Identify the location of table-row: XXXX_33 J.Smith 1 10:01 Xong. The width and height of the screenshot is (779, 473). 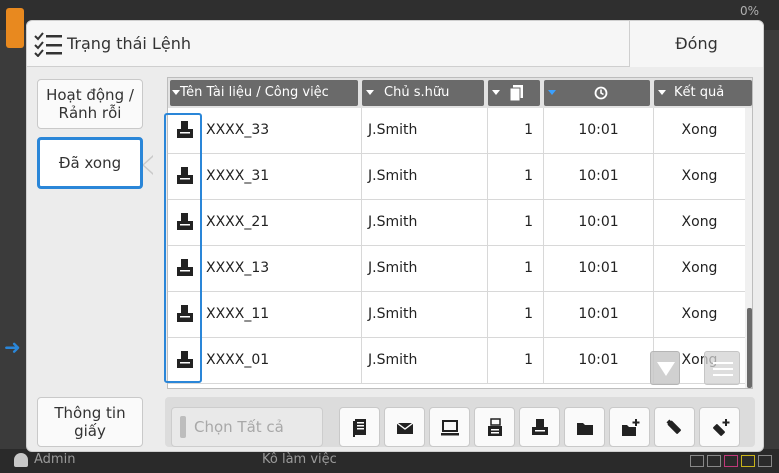
(460, 131).